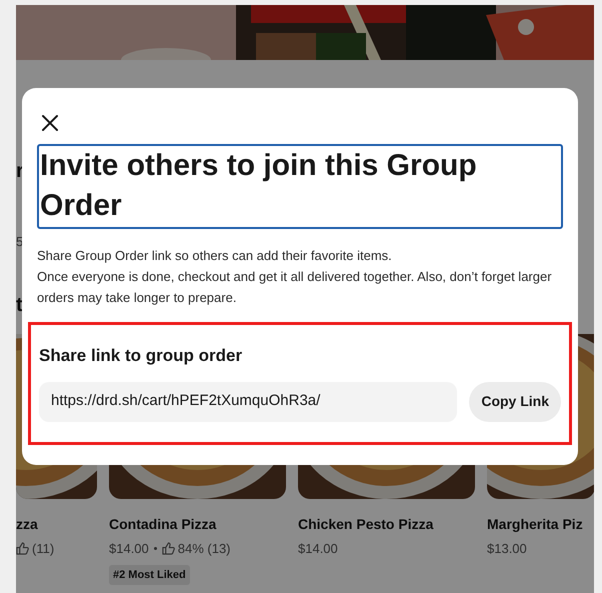 Image resolution: width=602 pixels, height=593 pixels. Describe the element at coordinates (300, 186) in the screenshot. I see `dialog-title: Invite others to join this Group Order` at that location.